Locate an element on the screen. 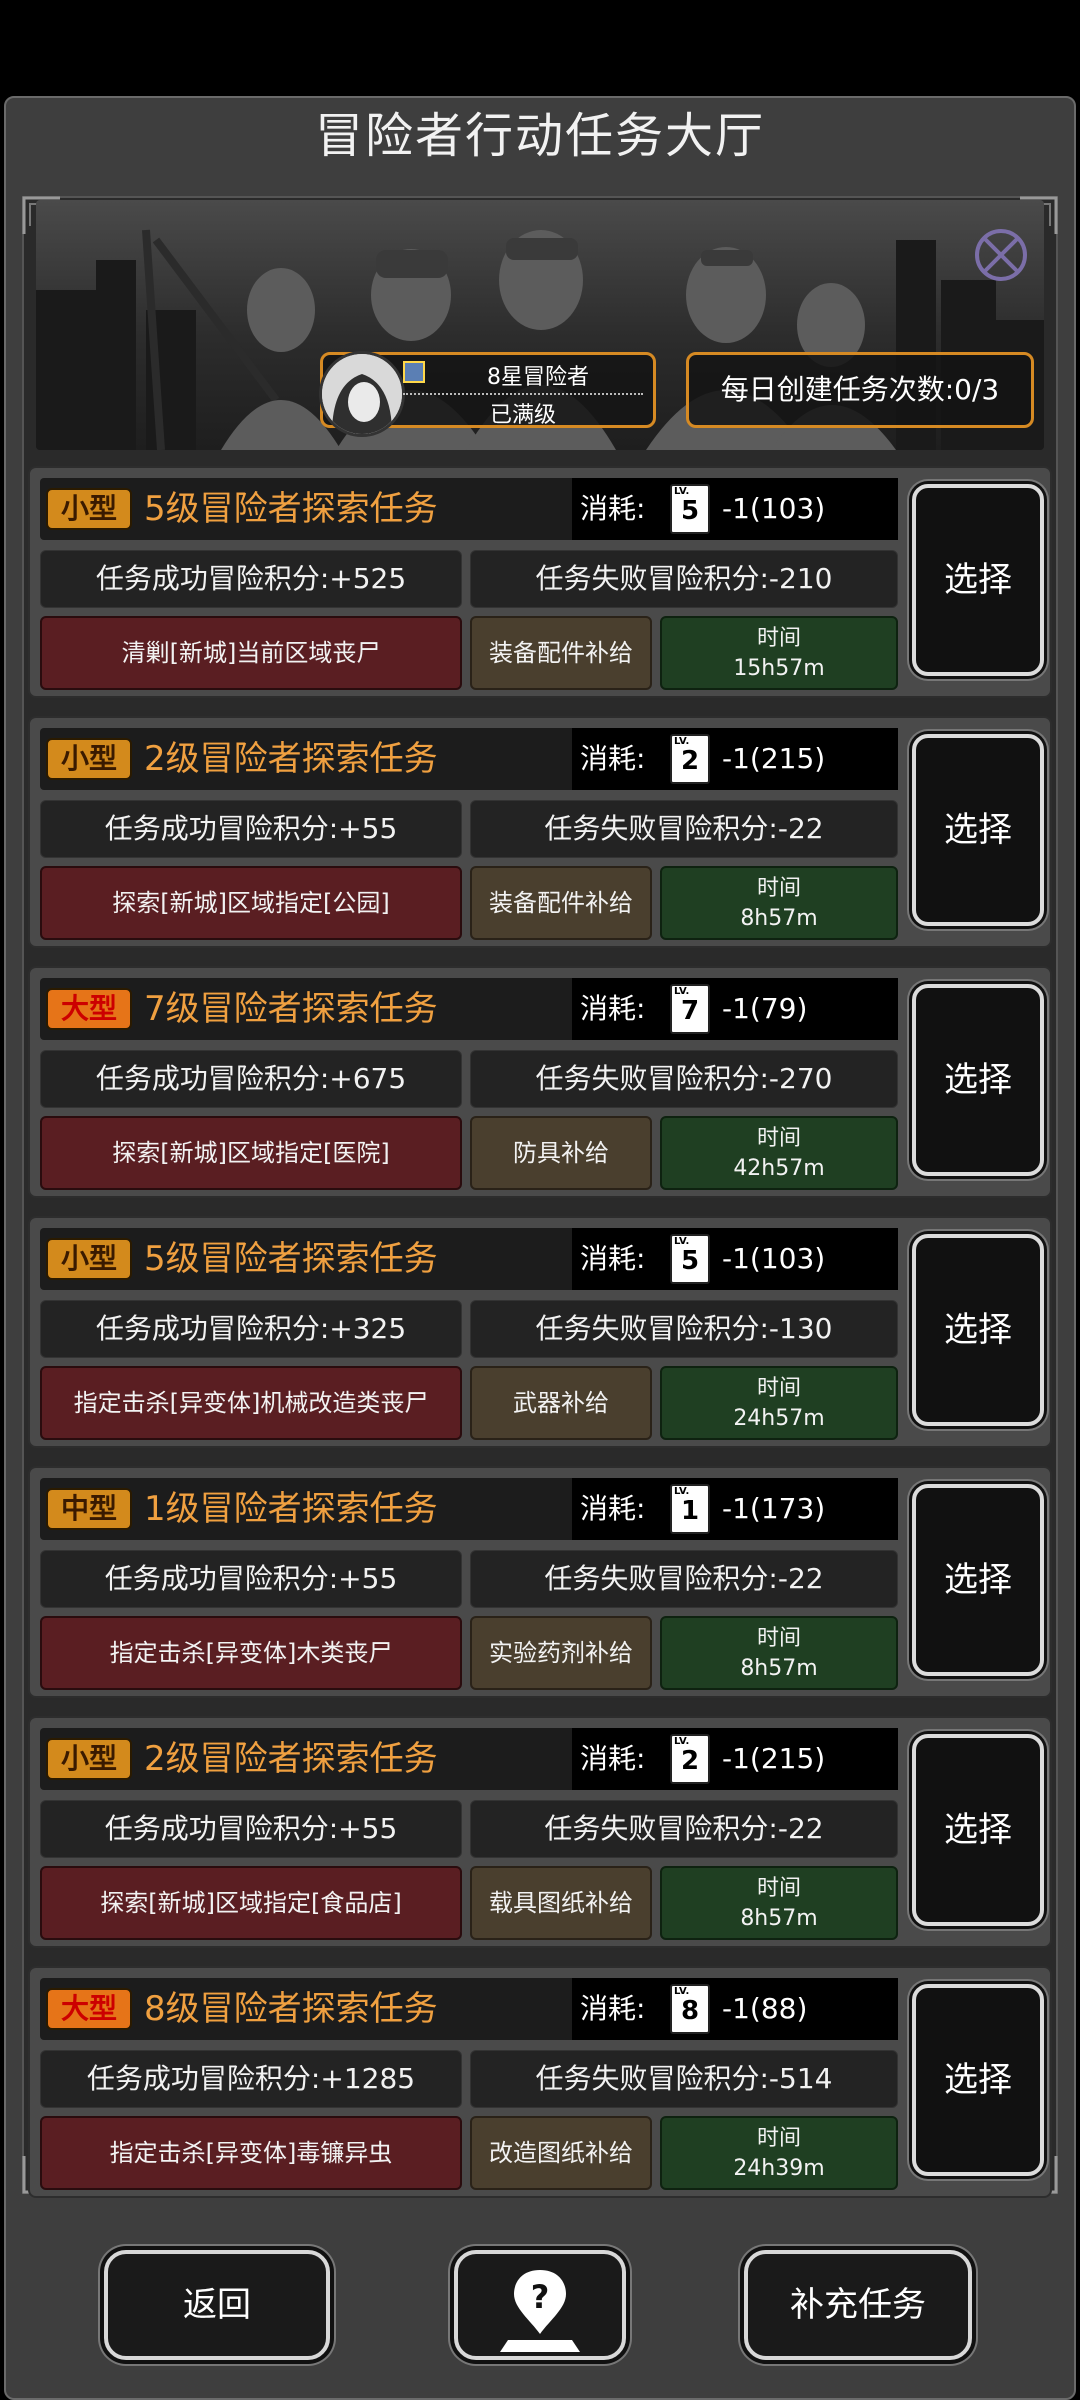 The height and width of the screenshot is (2400, 1080). divider is located at coordinates (523, 394).